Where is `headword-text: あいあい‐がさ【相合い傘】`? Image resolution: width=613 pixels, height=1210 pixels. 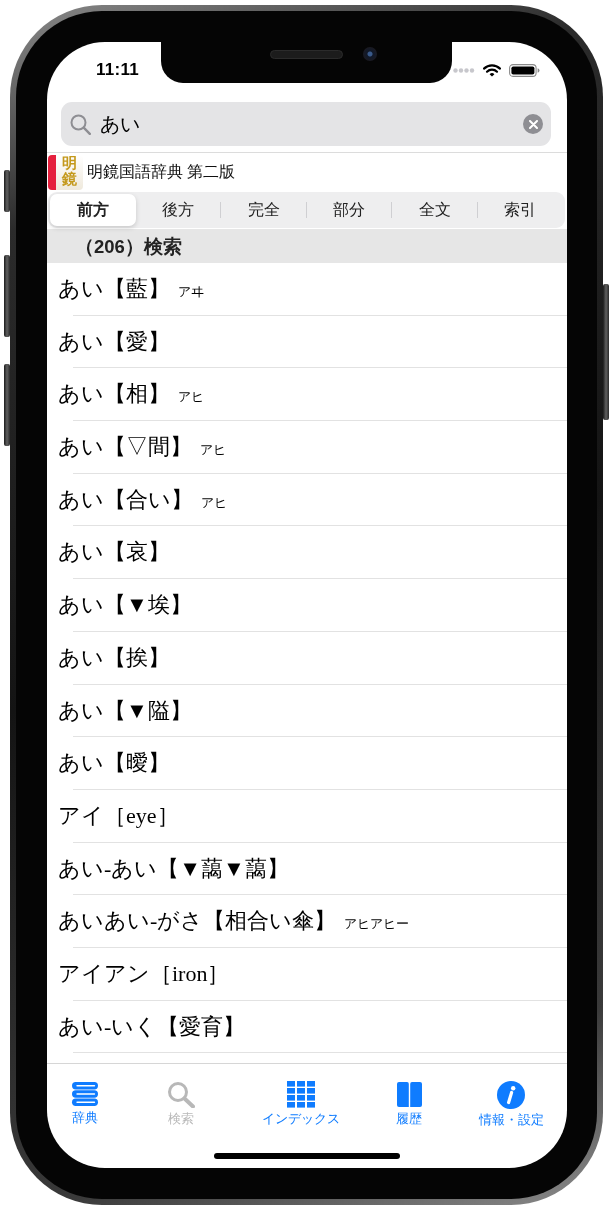
headword-text: あいあい‐がさ【相合い傘】 is located at coordinates (197, 921).